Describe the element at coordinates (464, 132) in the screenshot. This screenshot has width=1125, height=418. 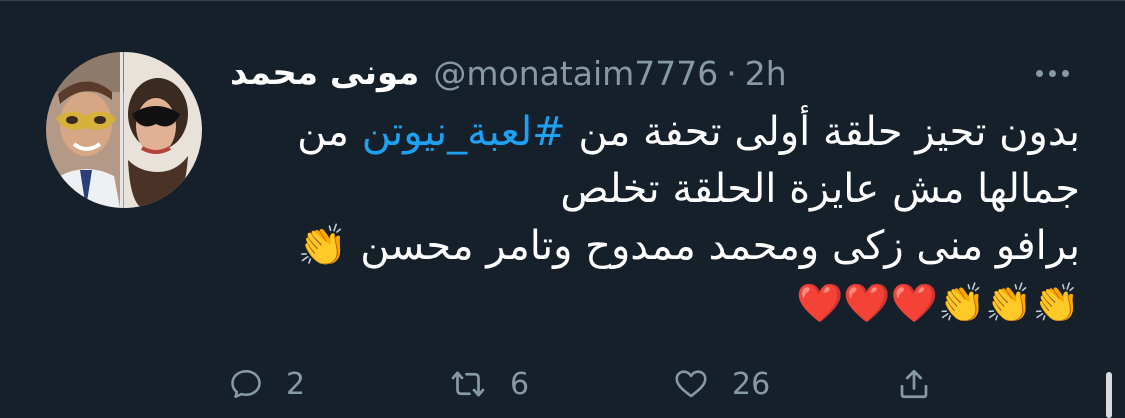
I see `hashtag-link: #لعبة_نيوتن` at that location.